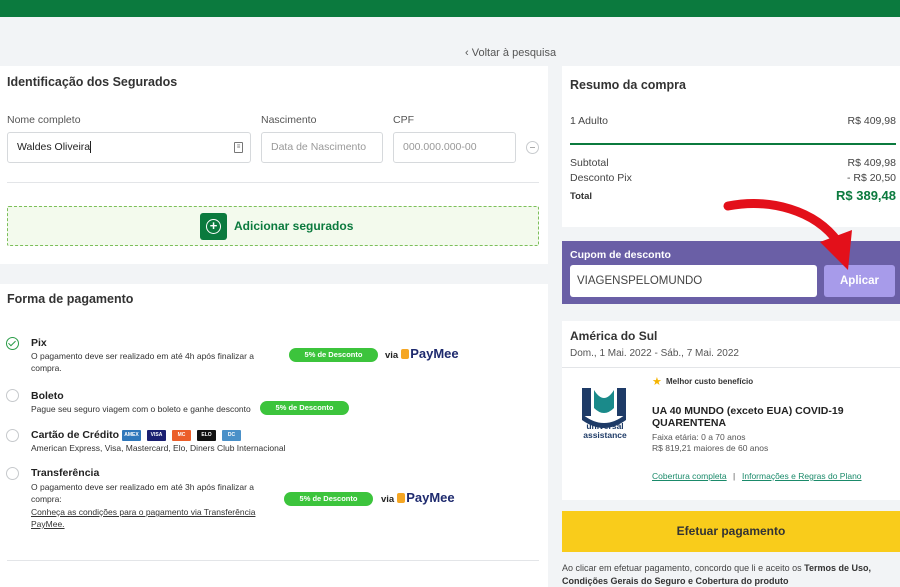 The height and width of the screenshot is (587, 900). What do you see at coordinates (699, 437) in the screenshot?
I see `age-range: Faixa etária: 0 a 70 anos` at bounding box center [699, 437].